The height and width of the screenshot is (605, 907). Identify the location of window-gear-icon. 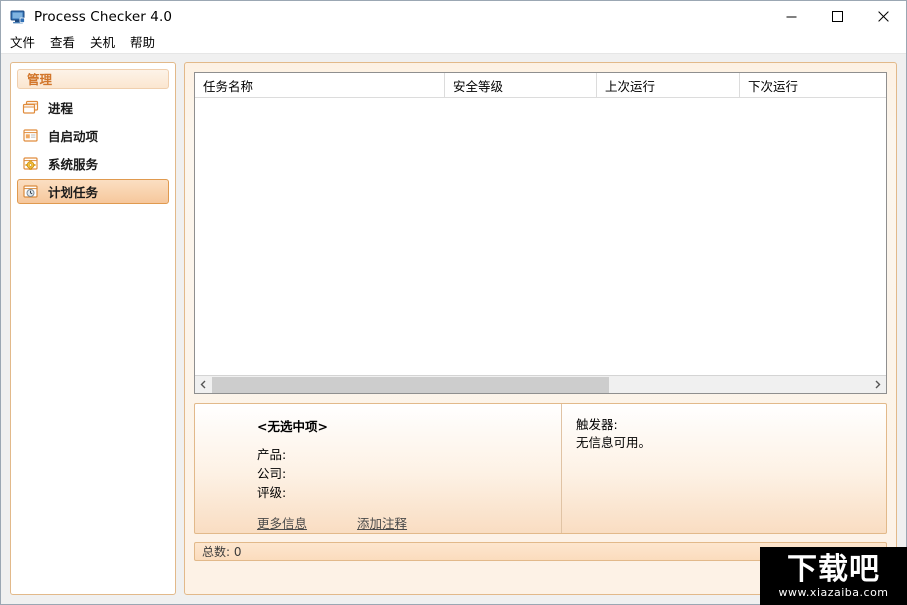
(31, 164).